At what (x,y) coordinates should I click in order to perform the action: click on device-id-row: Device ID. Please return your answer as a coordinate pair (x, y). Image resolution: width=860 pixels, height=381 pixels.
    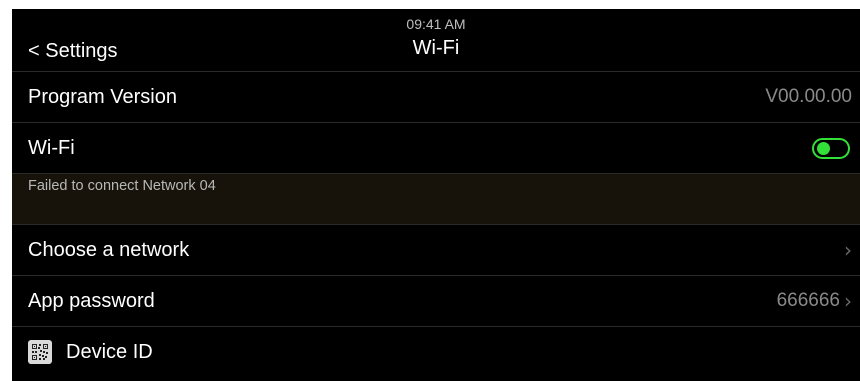
    Looking at the image, I should click on (436, 351).